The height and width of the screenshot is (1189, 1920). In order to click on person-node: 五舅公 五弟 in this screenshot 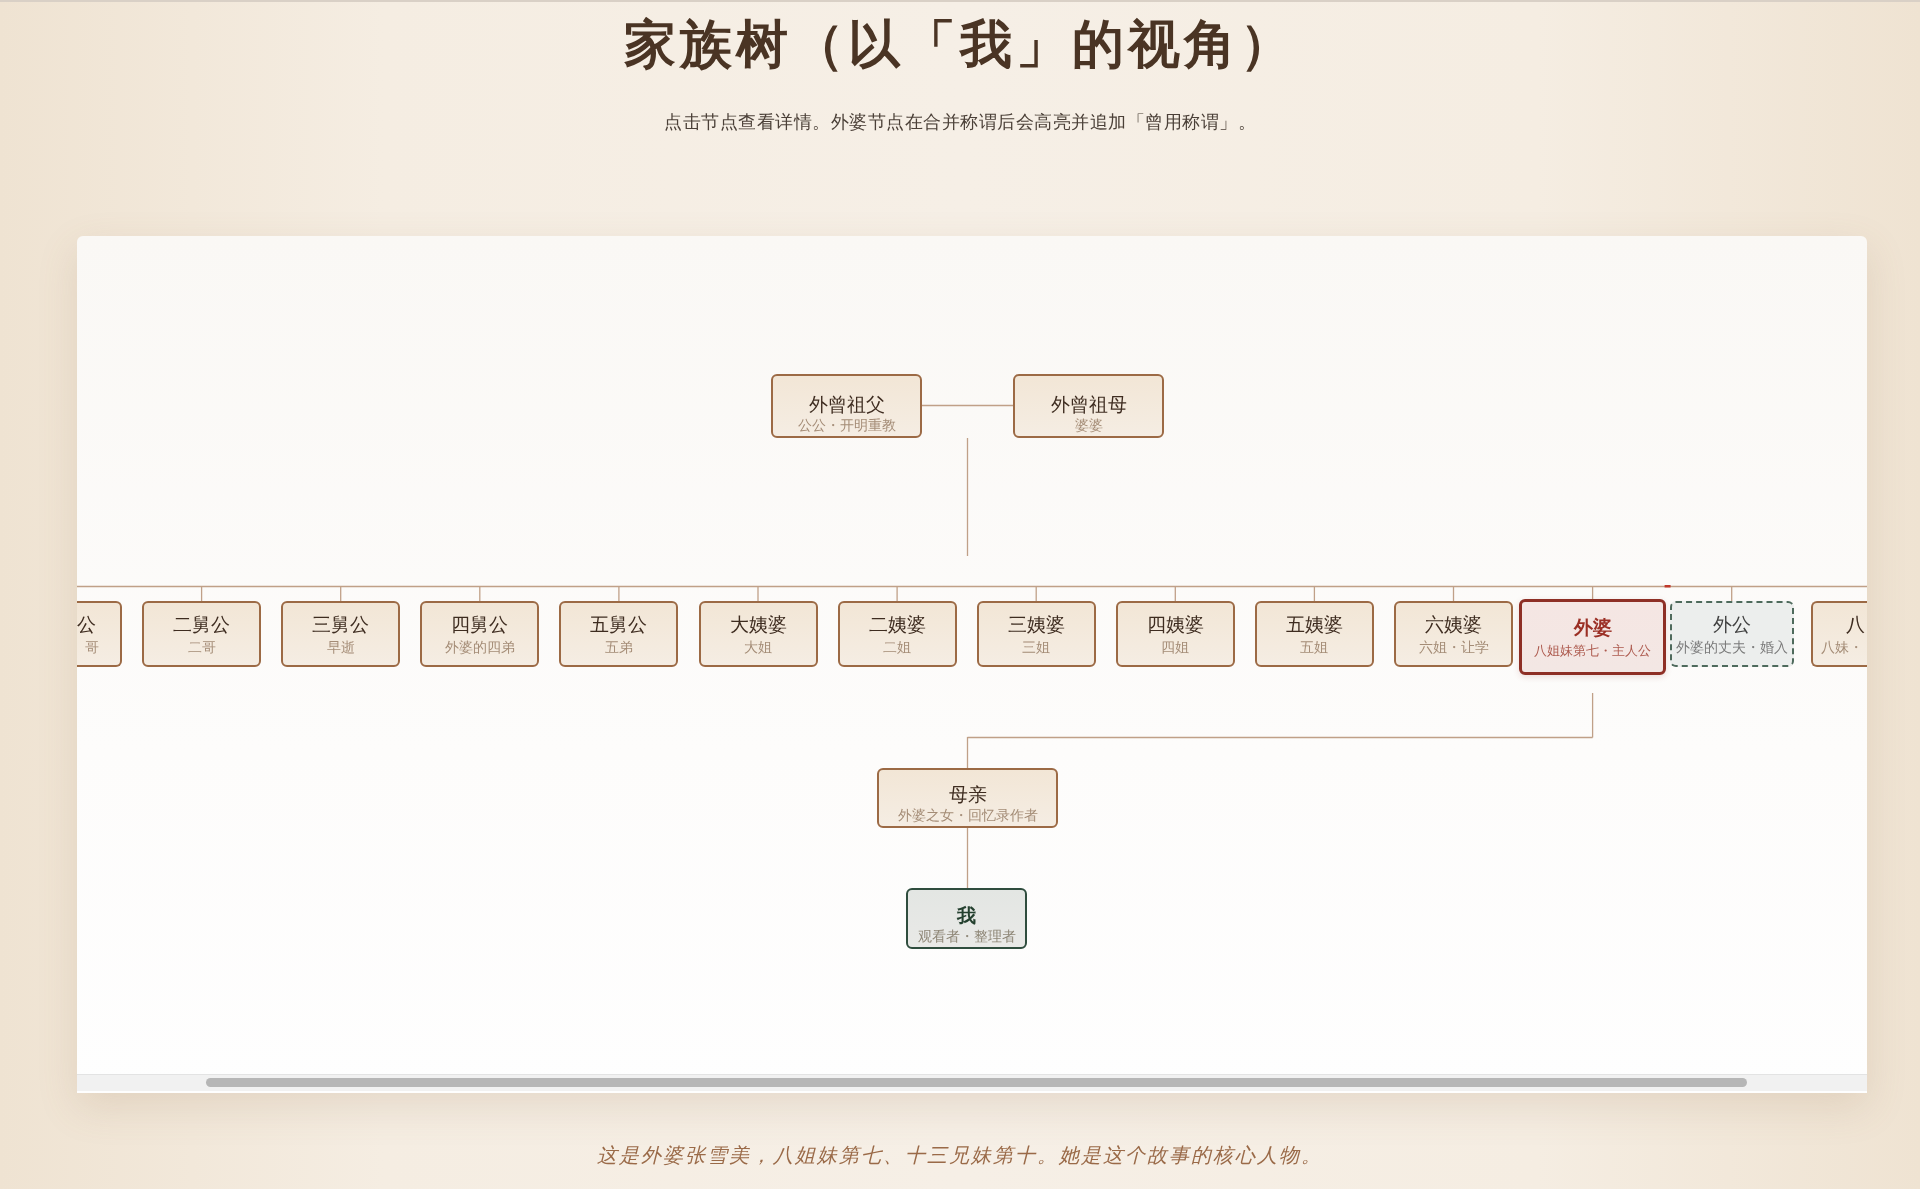, I will do `click(619, 634)`.